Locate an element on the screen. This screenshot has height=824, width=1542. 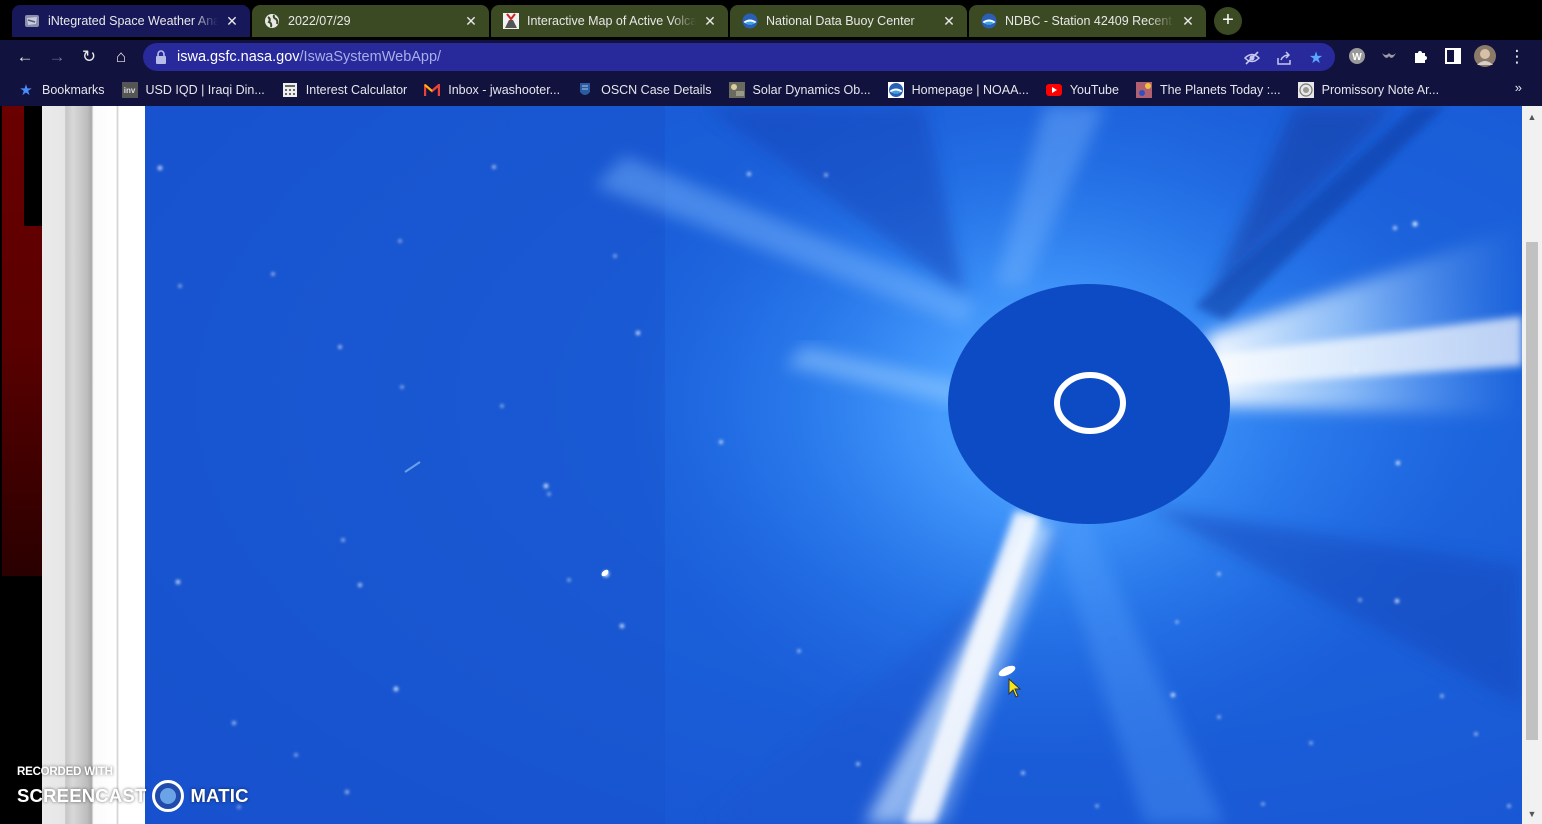
extension-bird-icon is located at coordinates (1389, 57).